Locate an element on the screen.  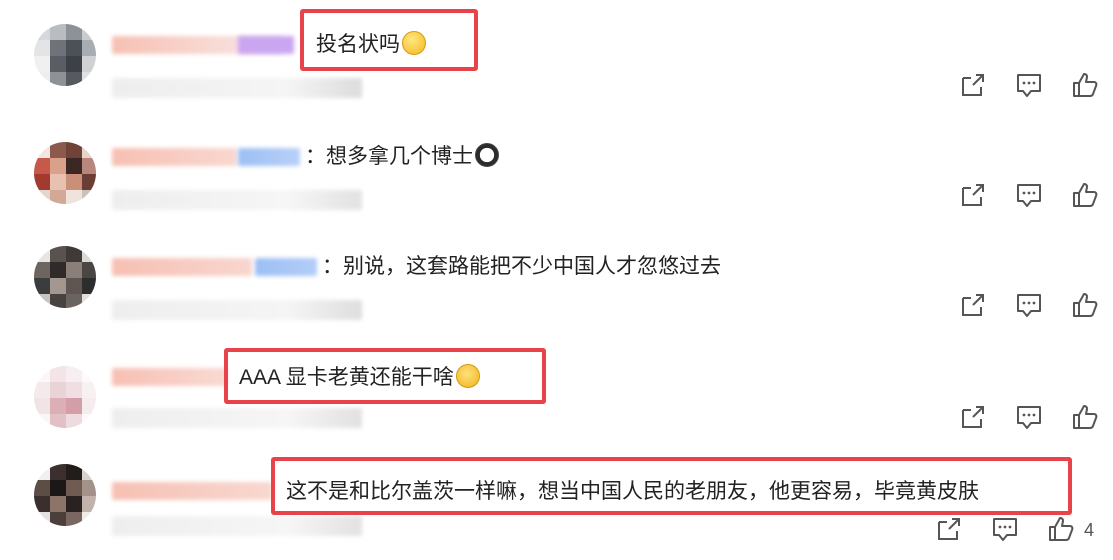
comment-text-content: ：想多拿几个博士 is located at coordinates (389, 156).